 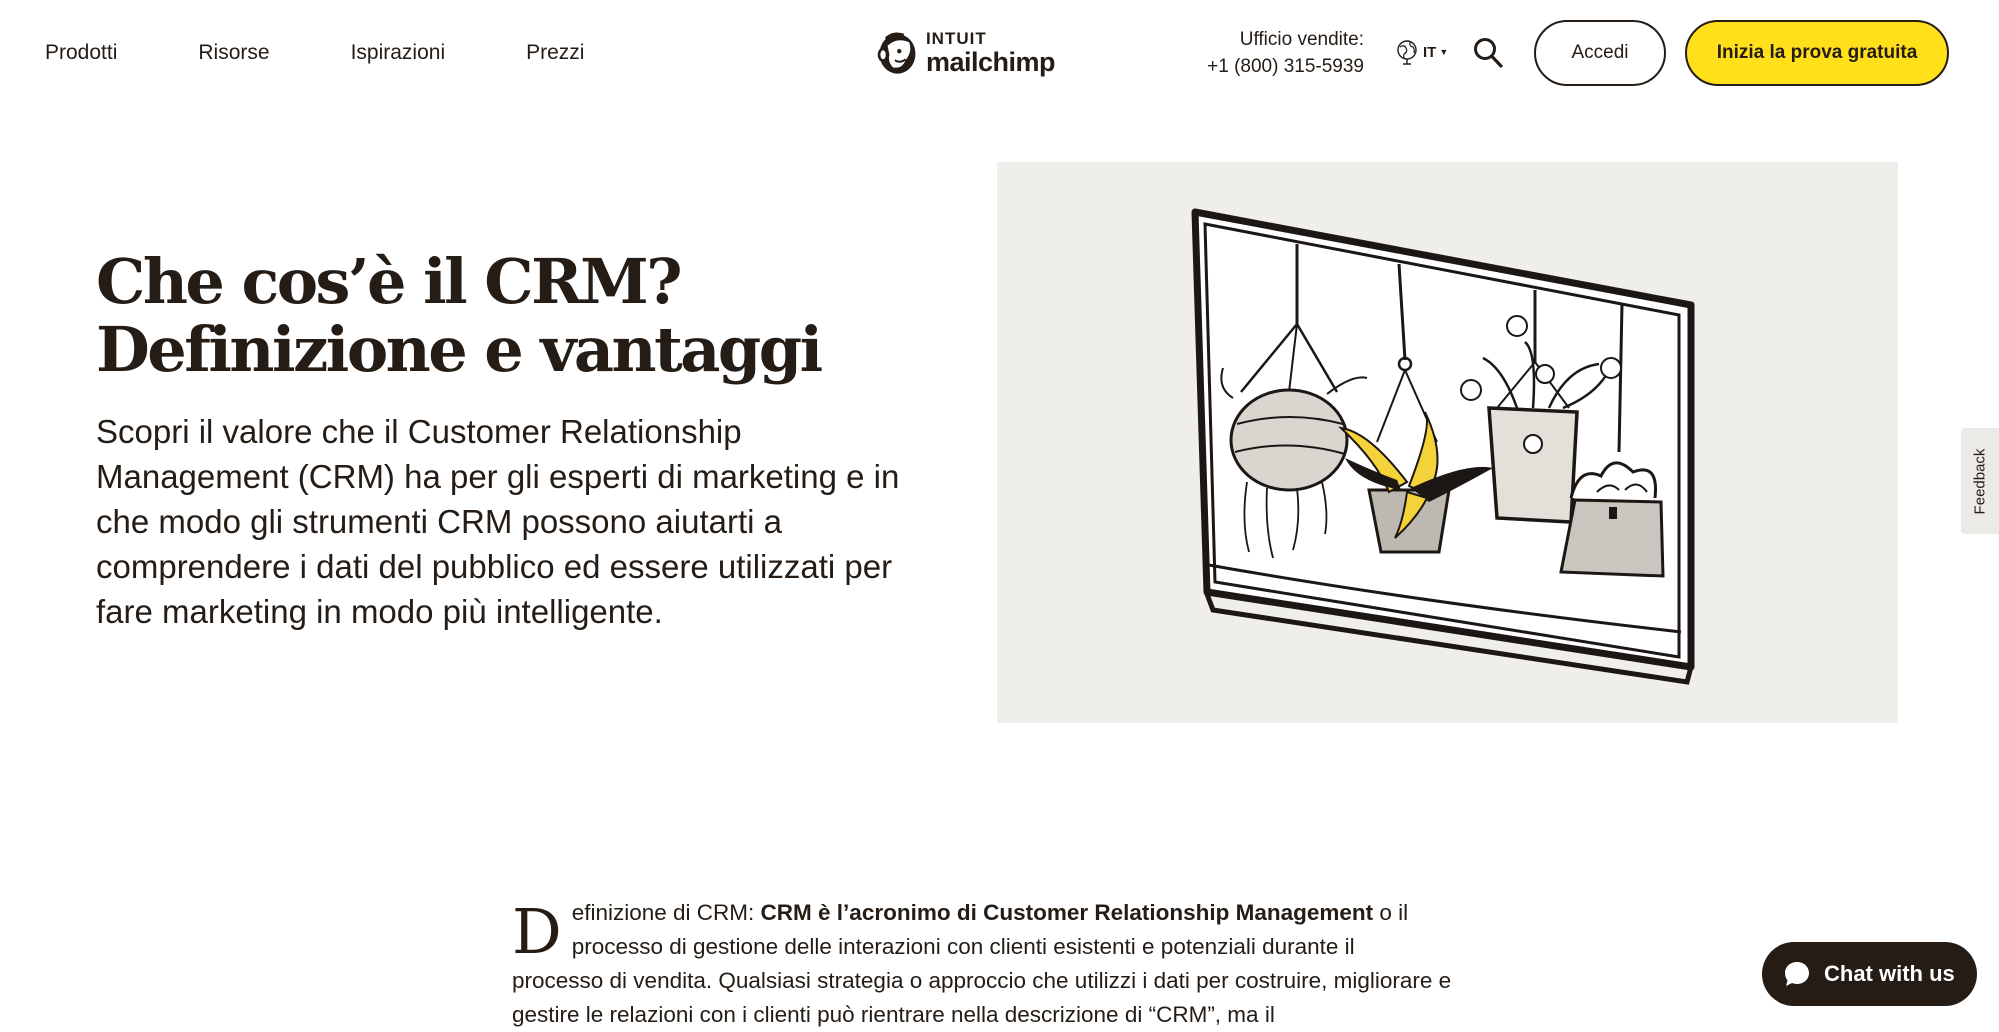 What do you see at coordinates (398, 53) in the screenshot?
I see `nav-item-ispirazioni: Ispirazioni` at bounding box center [398, 53].